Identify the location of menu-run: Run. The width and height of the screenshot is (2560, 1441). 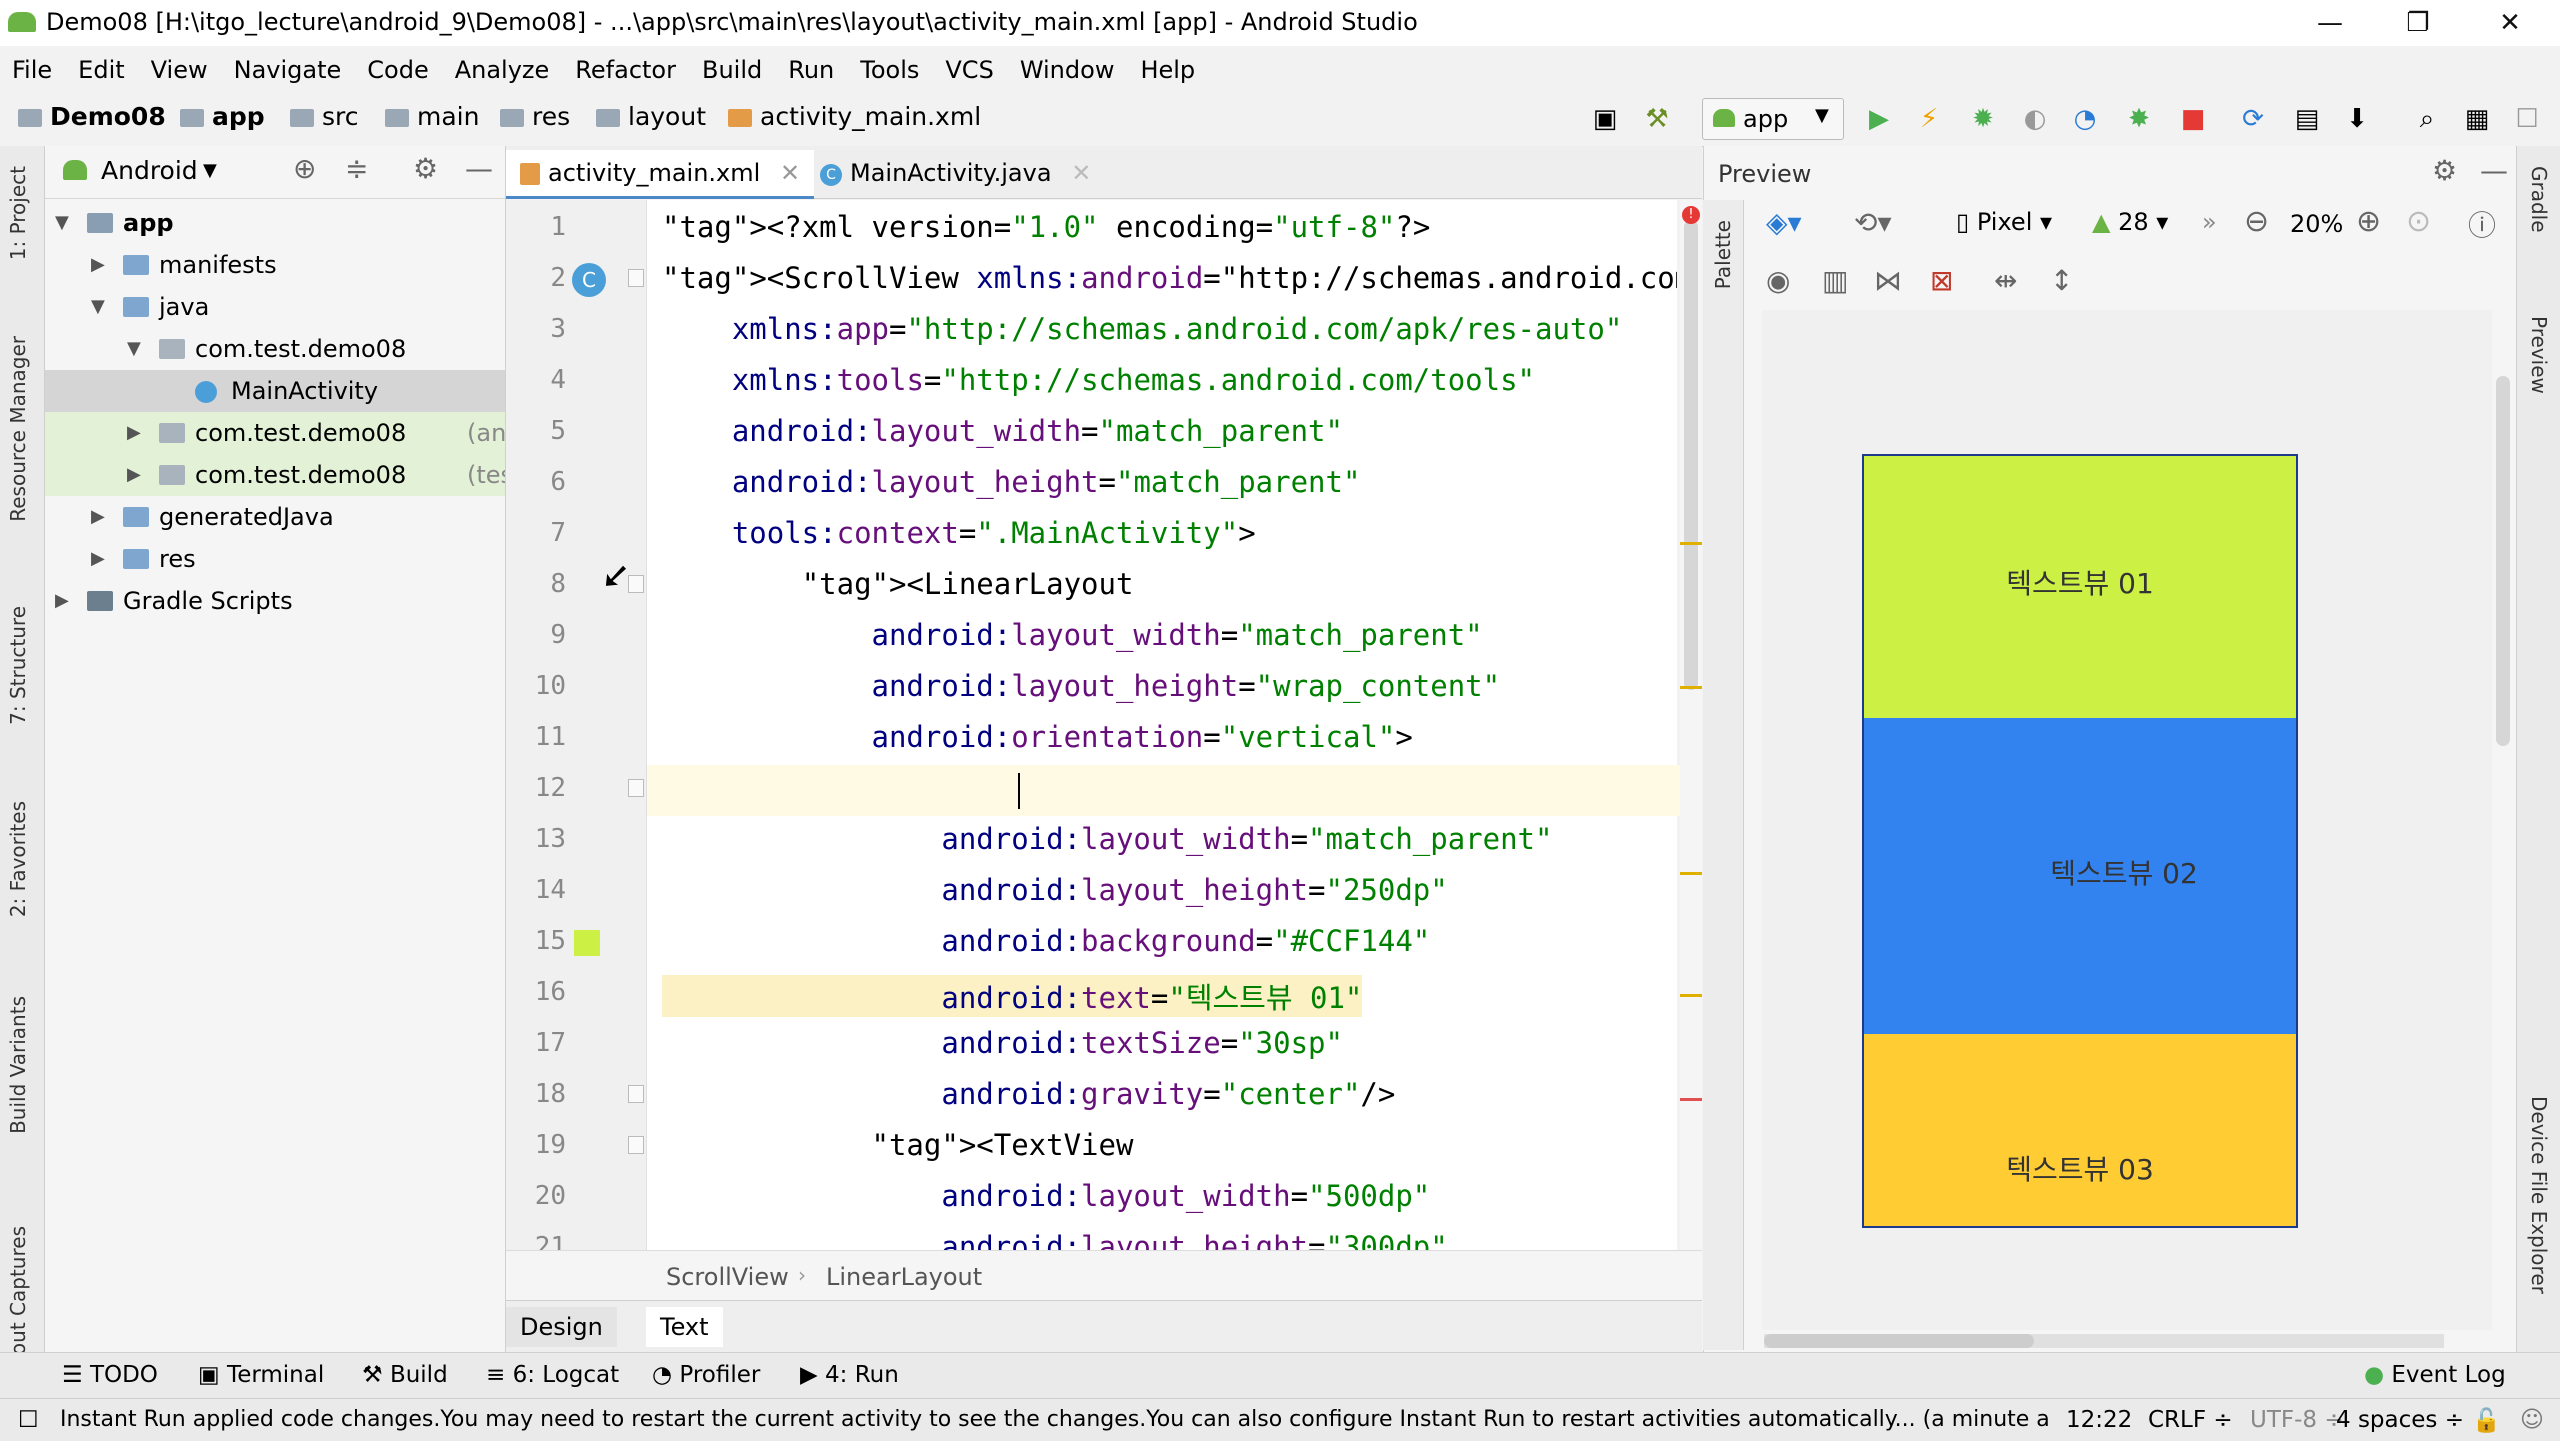
(811, 65).